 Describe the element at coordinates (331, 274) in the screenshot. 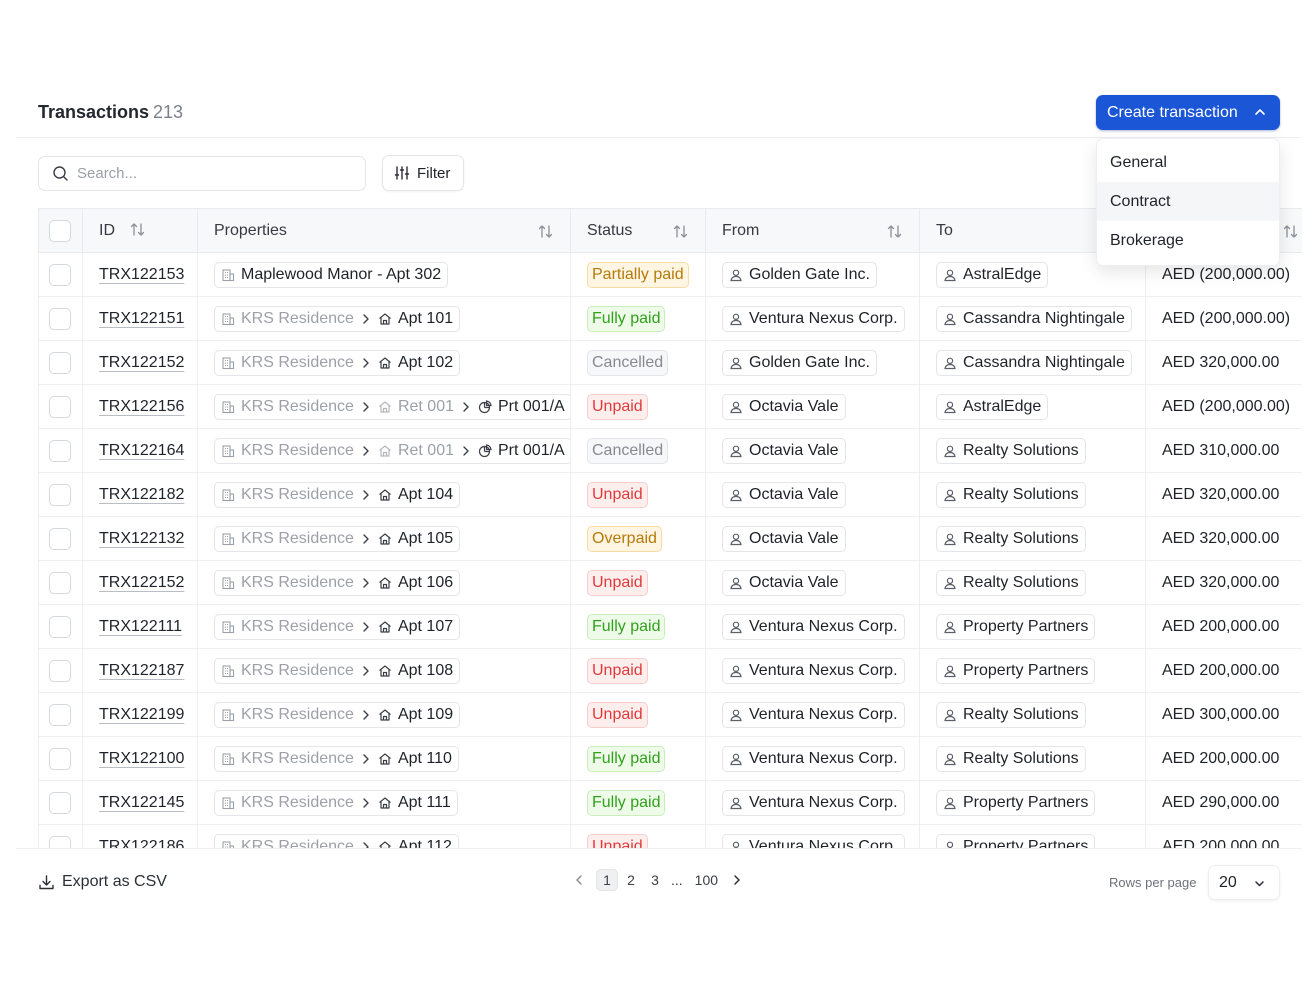

I see `property-chip: Maplewood Manor - Apt 302` at that location.